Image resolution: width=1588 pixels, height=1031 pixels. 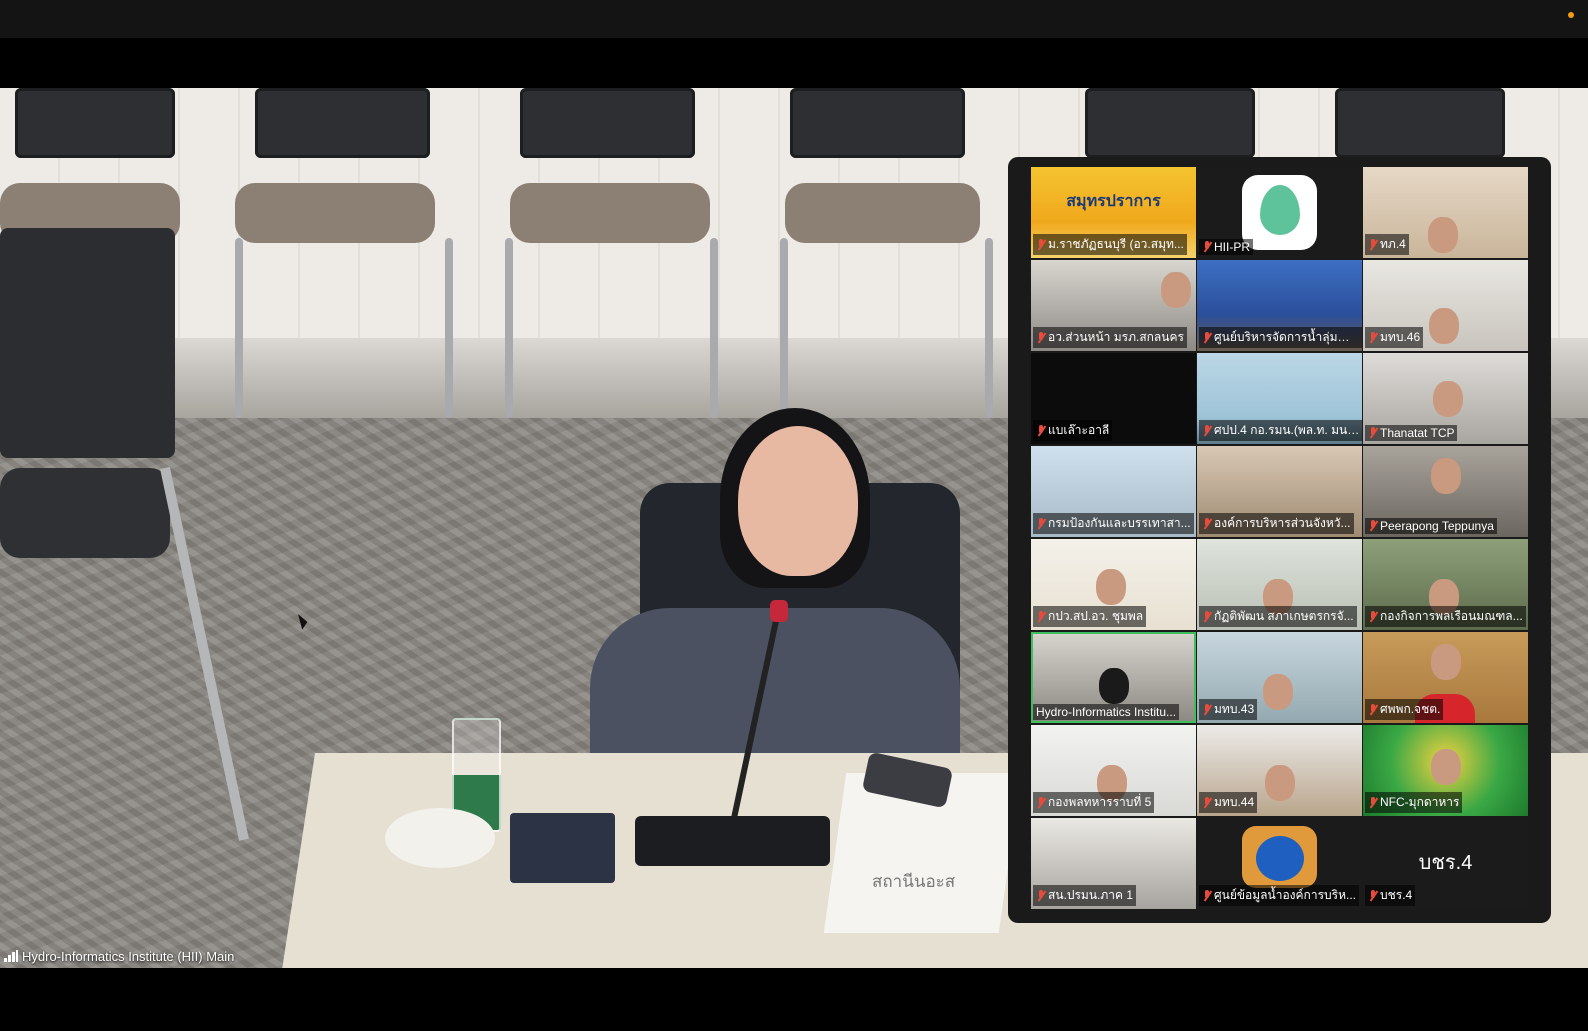 I want to click on participant-tile: NFC-มุกดาหาร, so click(x=1445, y=770).